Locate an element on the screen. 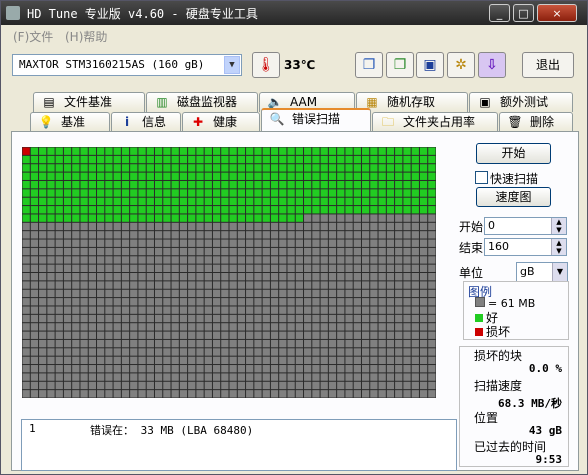 The width and height of the screenshot is (588, 475). tab-random-access: ▦ 随机存取 is located at coordinates (412, 102).